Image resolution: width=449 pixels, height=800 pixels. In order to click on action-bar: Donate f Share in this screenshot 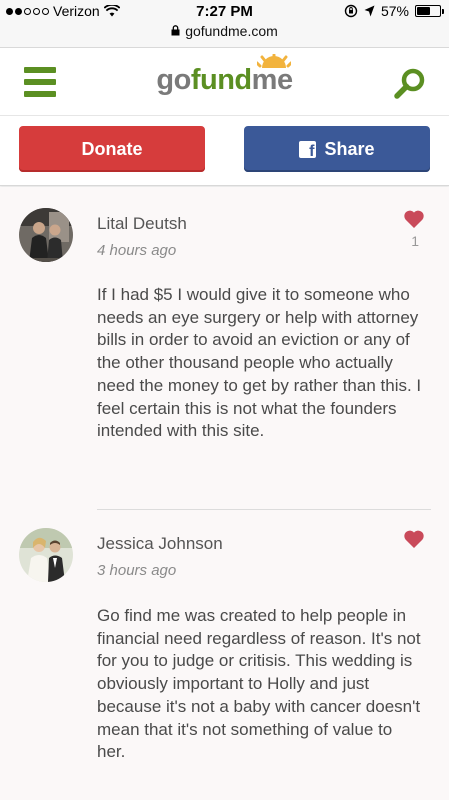, I will do `click(224, 151)`.